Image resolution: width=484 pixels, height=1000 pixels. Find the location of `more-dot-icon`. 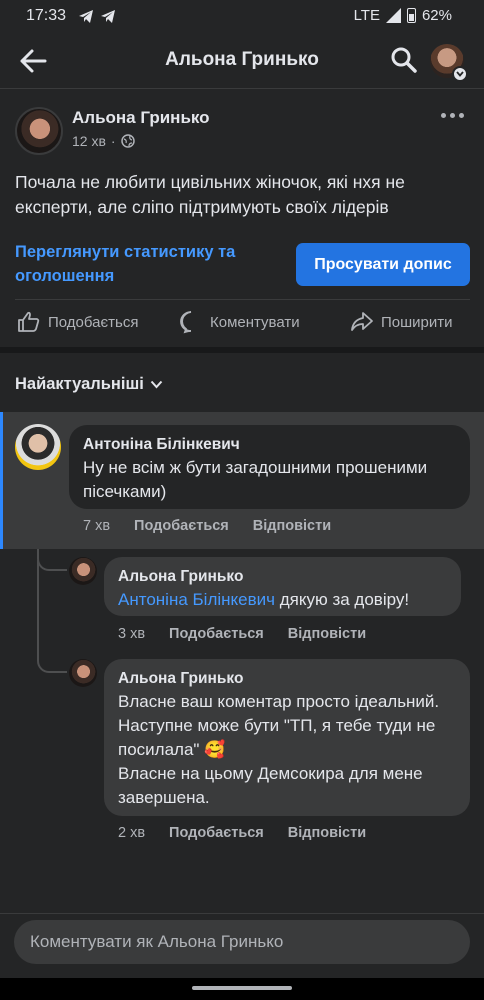

more-dot-icon is located at coordinates (443, 115).